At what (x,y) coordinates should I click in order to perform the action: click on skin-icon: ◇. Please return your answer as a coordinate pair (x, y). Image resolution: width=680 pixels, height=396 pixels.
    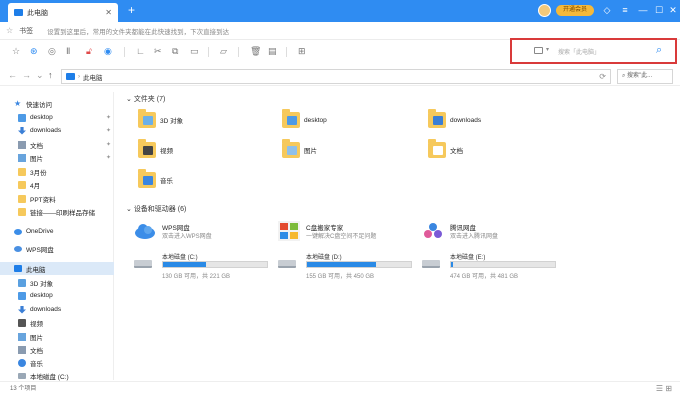
    Looking at the image, I should click on (607, 10).